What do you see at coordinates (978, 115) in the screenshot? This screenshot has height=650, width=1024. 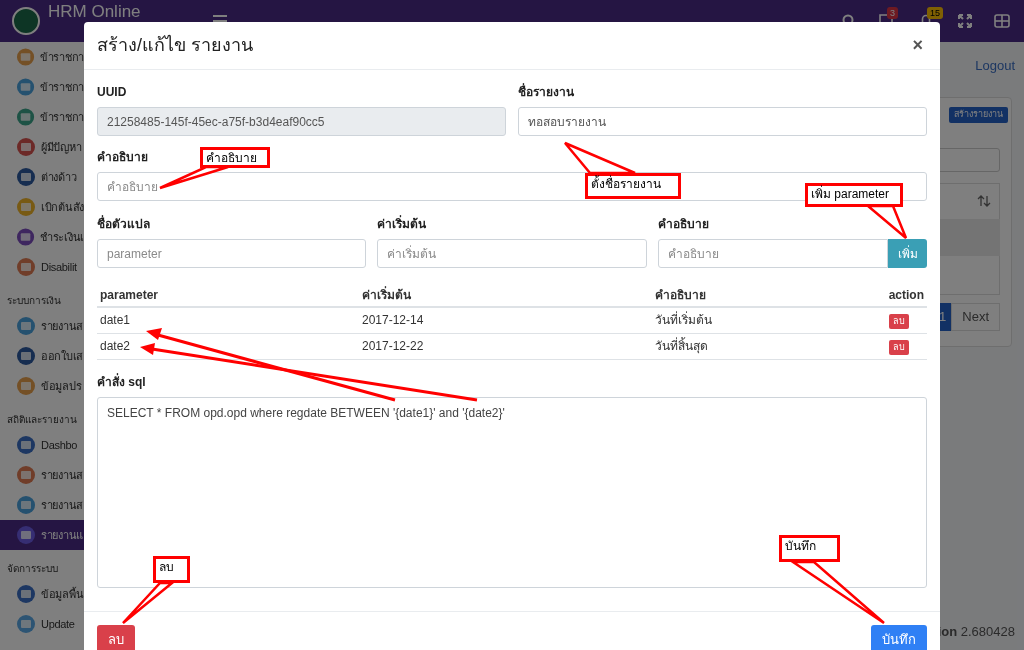 I see `create-report-button: สร้างรายงาน` at bounding box center [978, 115].